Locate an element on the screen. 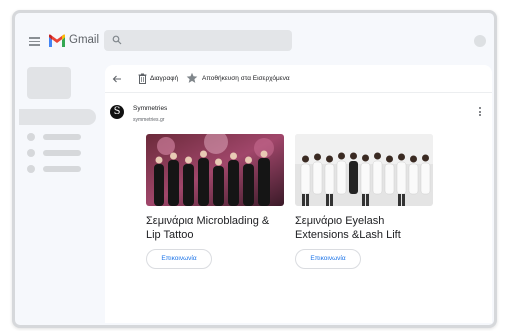 This screenshot has height=331, width=508. sender-name: Symmetries is located at coordinates (150, 108).